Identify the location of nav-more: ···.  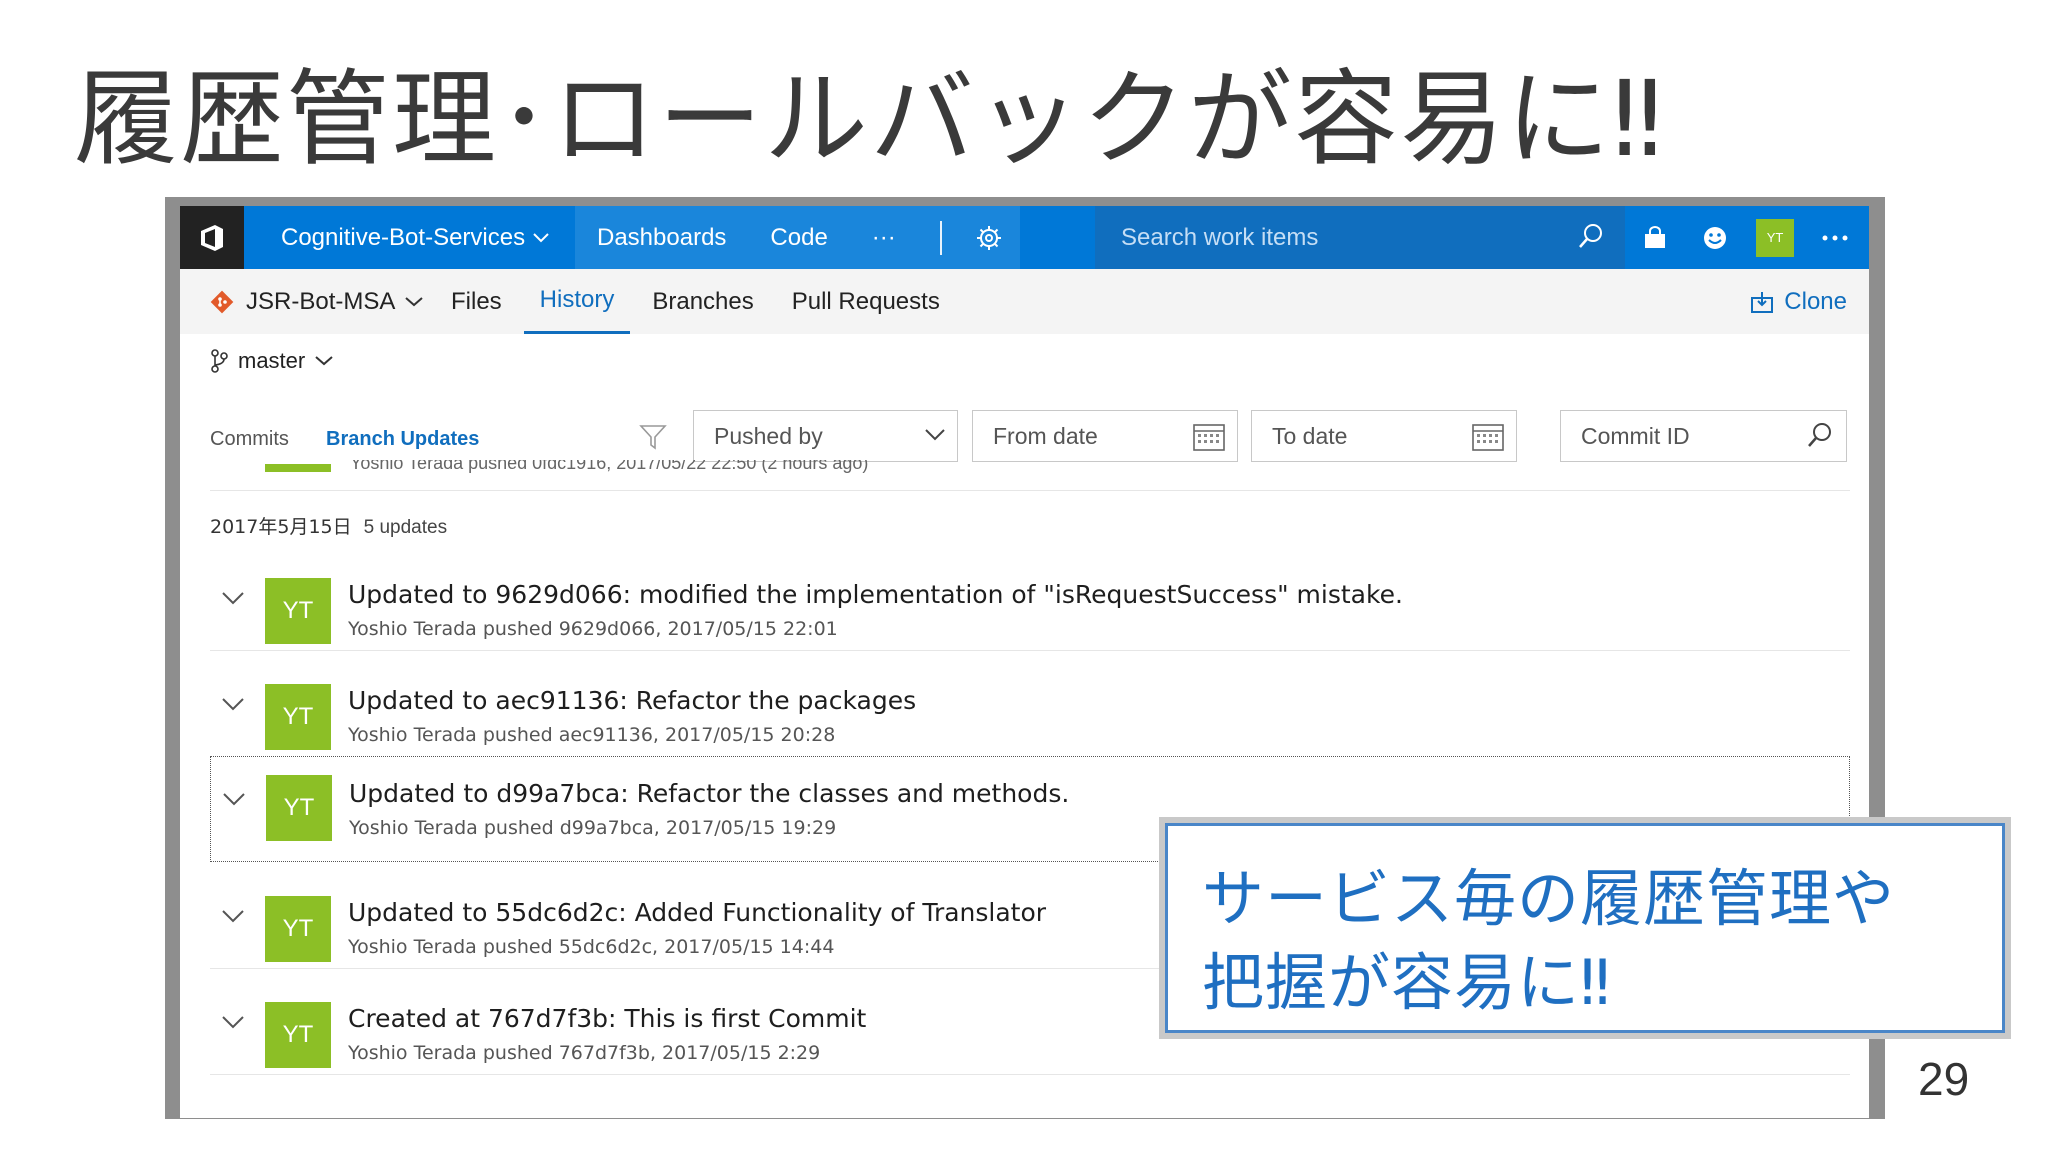
(884, 237).